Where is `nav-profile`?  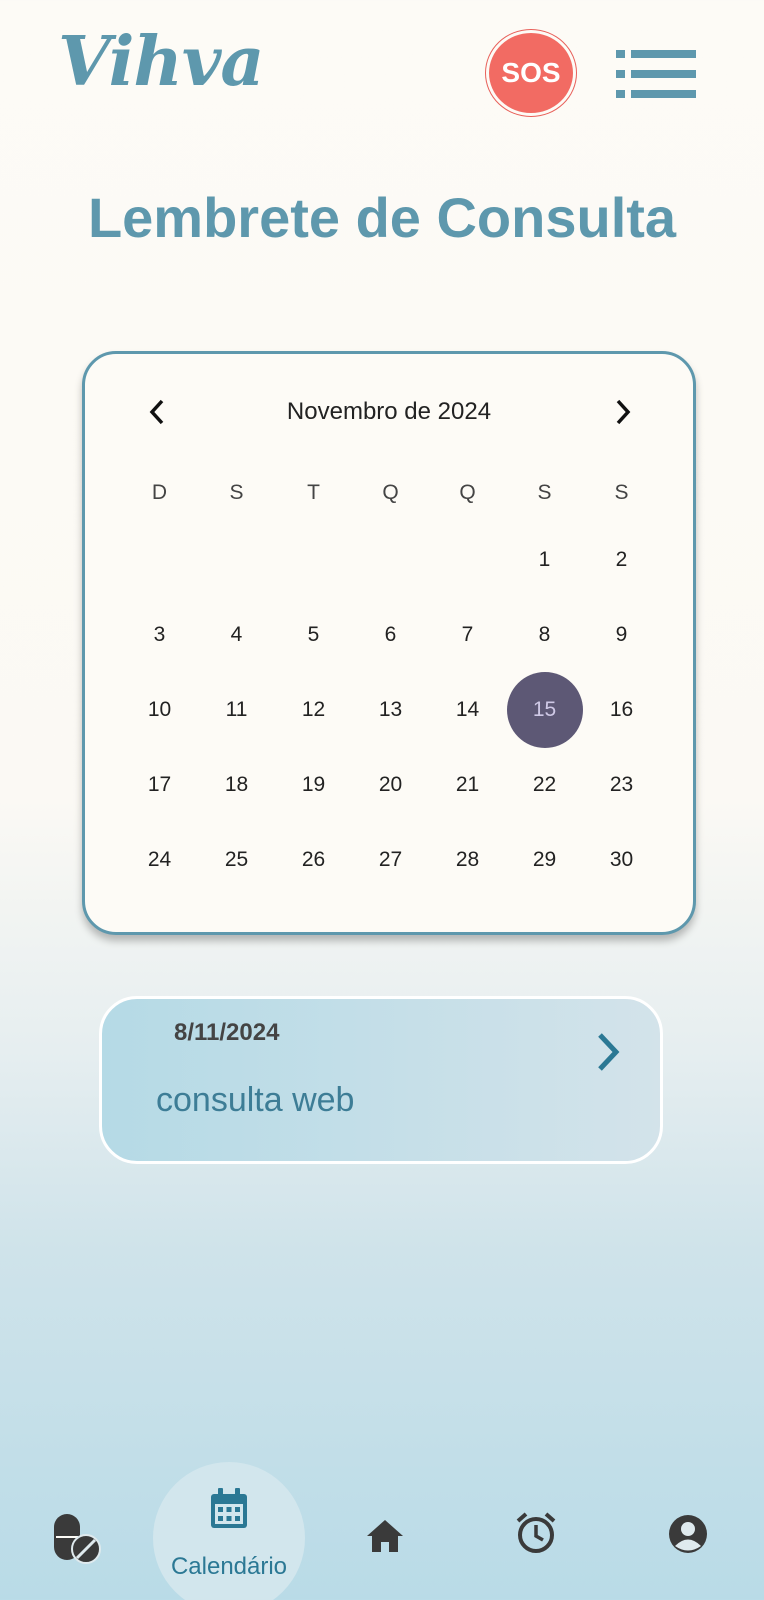
nav-profile is located at coordinates (688, 1534).